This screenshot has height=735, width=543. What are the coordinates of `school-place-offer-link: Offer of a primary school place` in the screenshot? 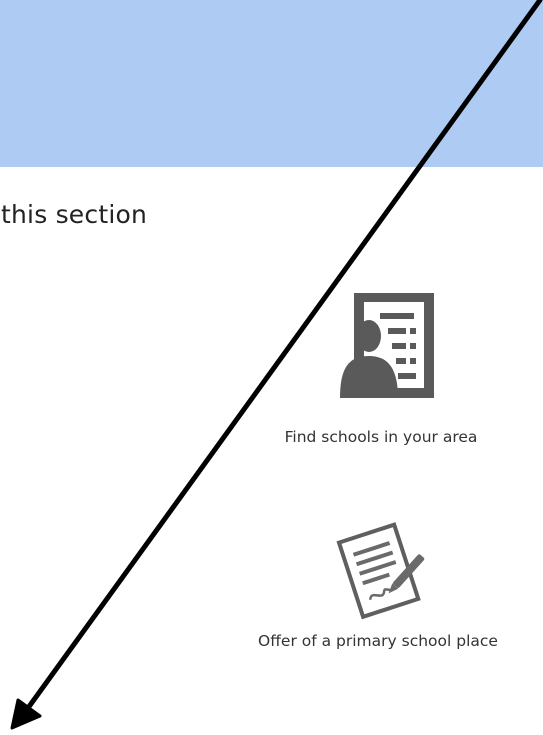 It's located at (378, 592).